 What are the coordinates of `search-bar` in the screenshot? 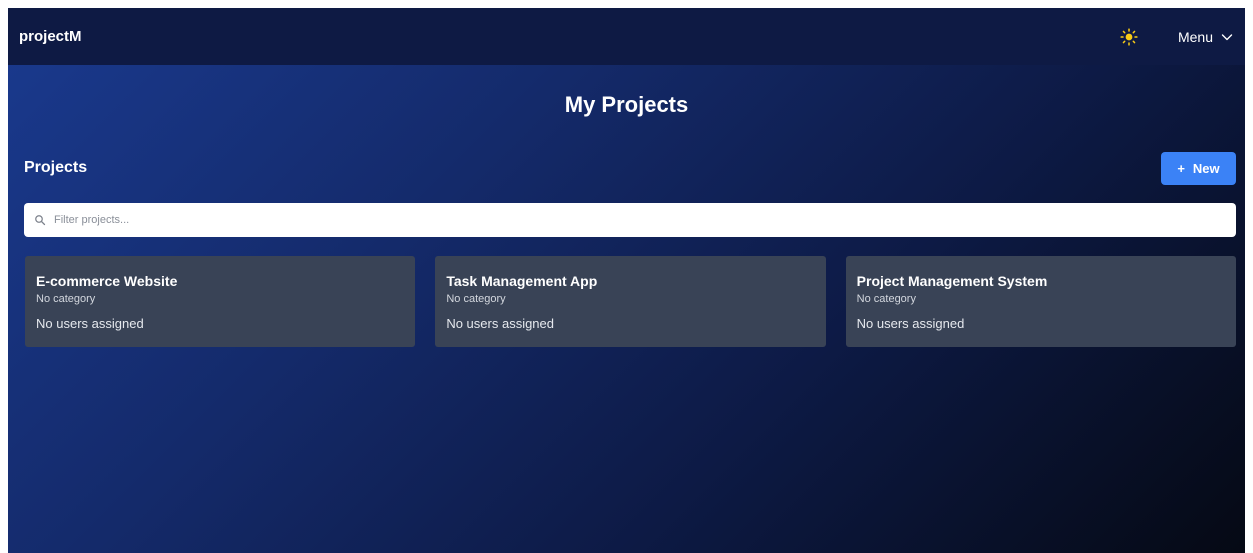 It's located at (630, 220).